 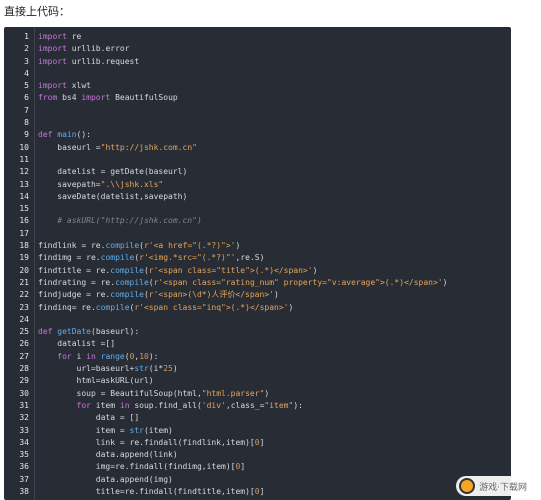 I want to click on code-token: 10, so click(x=144, y=356).